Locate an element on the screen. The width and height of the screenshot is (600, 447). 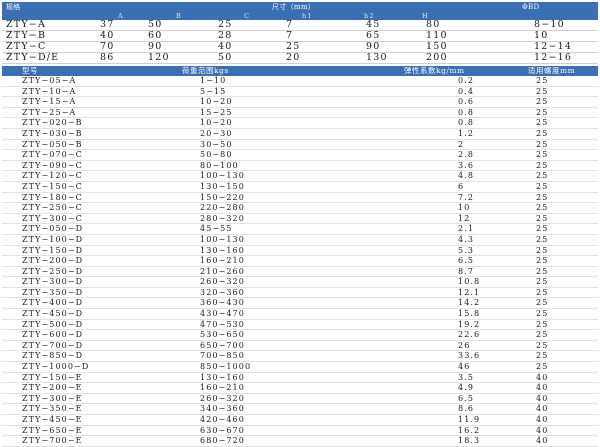
load-range-cell: 80−100 is located at coordinates (237, 166).